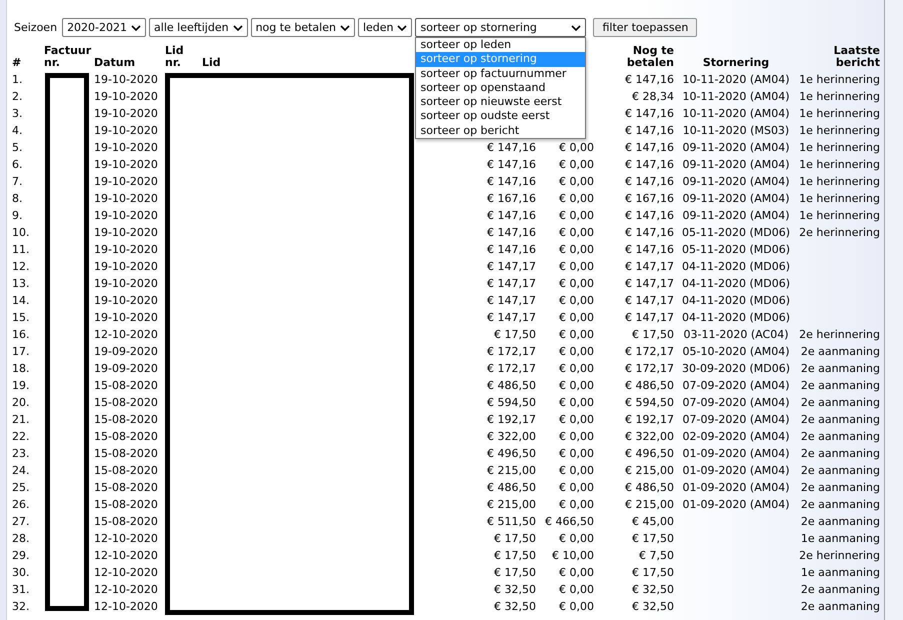  I want to click on caret-icon, so click(345, 27).